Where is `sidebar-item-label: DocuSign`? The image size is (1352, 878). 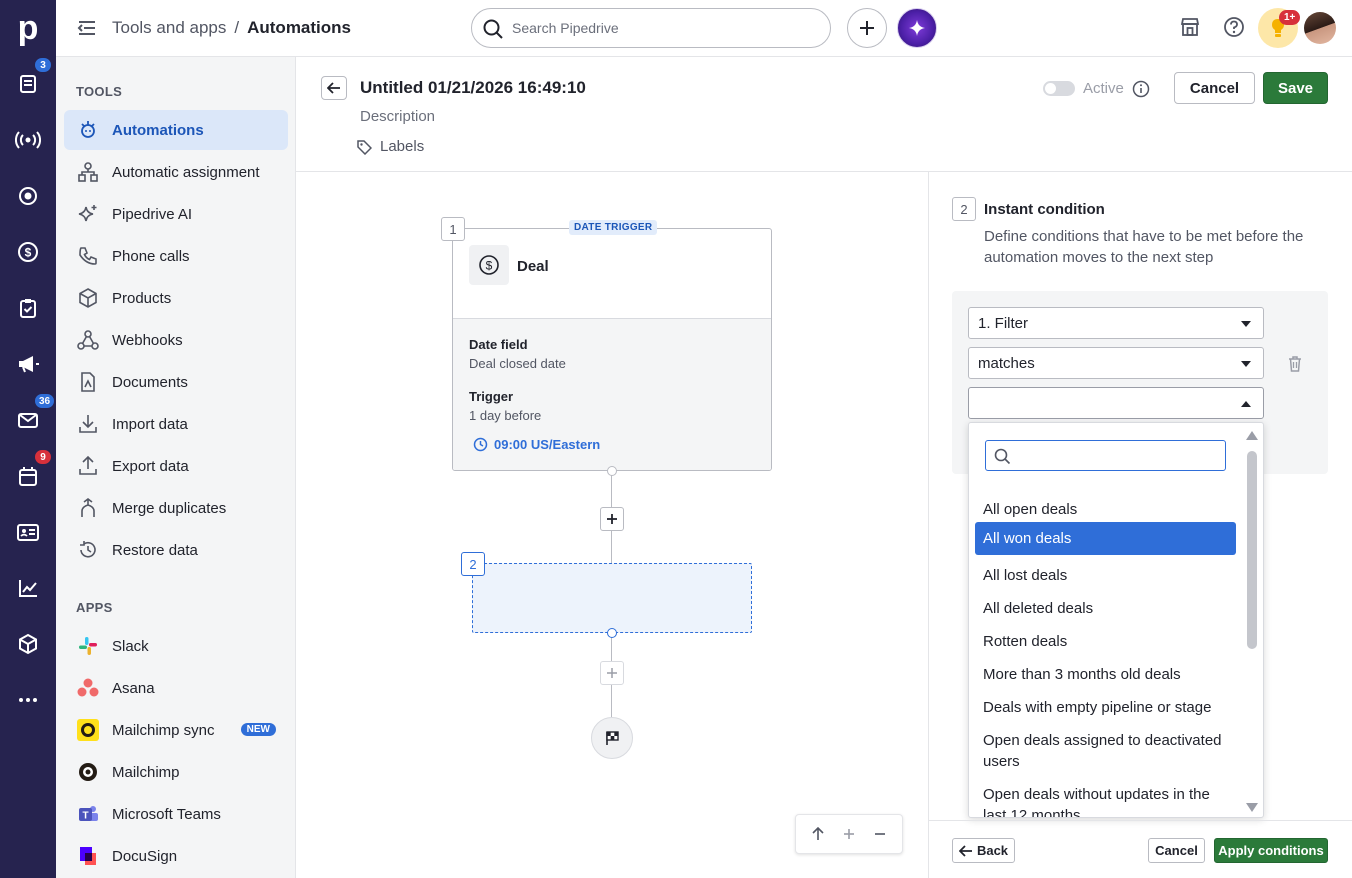
sidebar-item-label: DocuSign is located at coordinates (145, 856).